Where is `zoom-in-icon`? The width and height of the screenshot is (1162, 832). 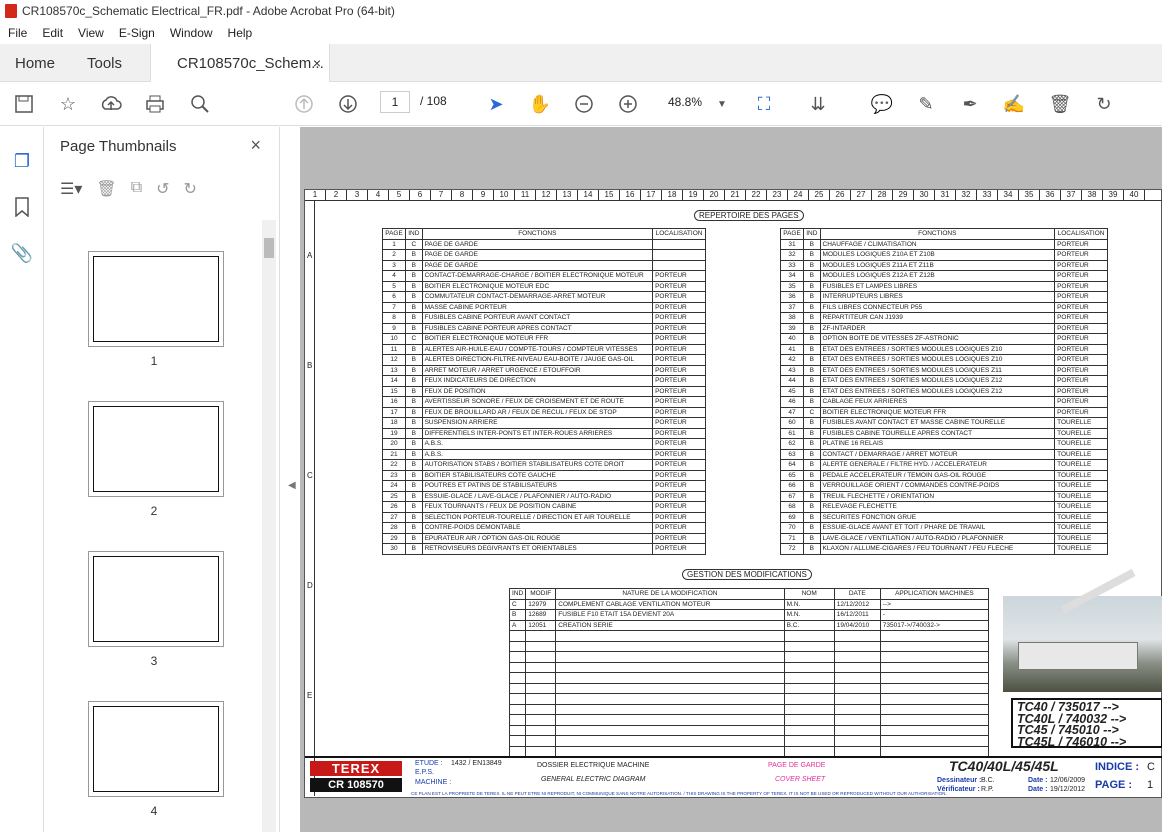
zoom-in-icon is located at coordinates (628, 104).